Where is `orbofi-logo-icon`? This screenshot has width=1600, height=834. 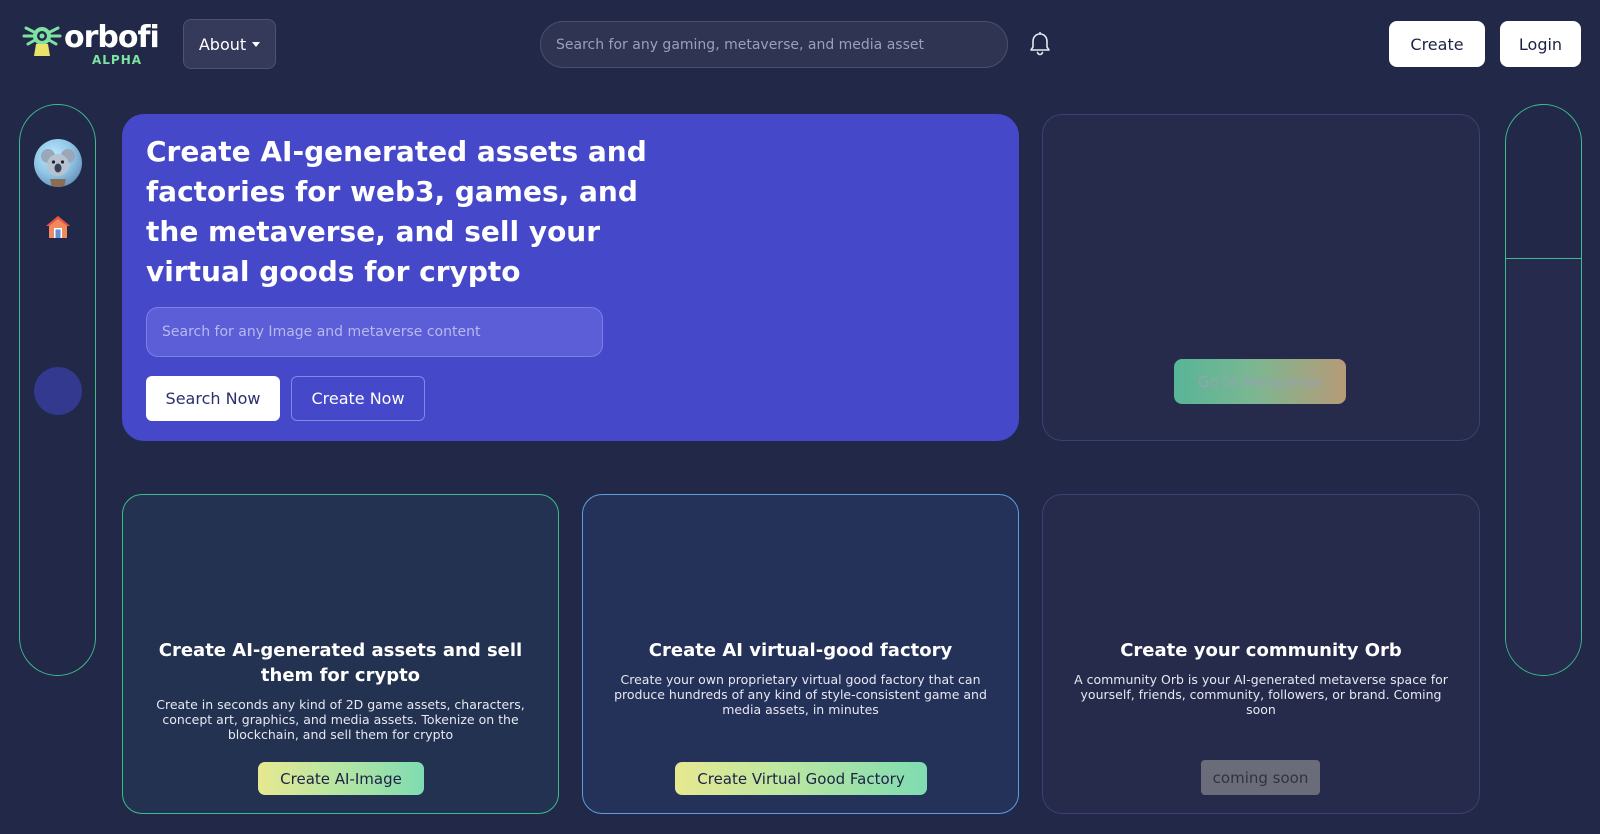 orbofi-logo-icon is located at coordinates (42, 41).